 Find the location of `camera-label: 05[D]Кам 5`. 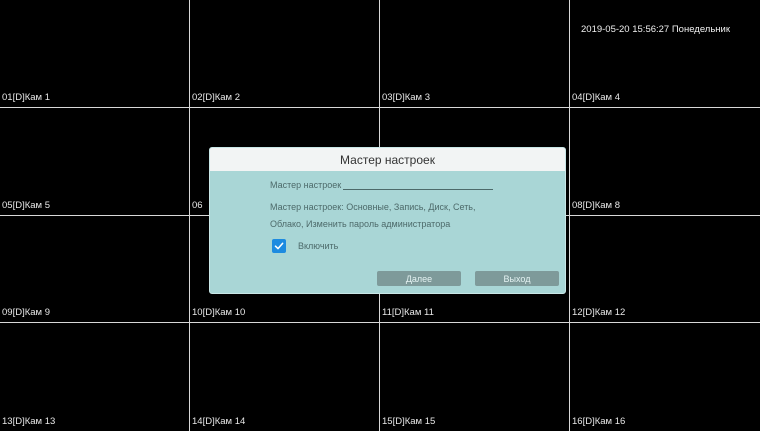

camera-label: 05[D]Кам 5 is located at coordinates (26, 205).